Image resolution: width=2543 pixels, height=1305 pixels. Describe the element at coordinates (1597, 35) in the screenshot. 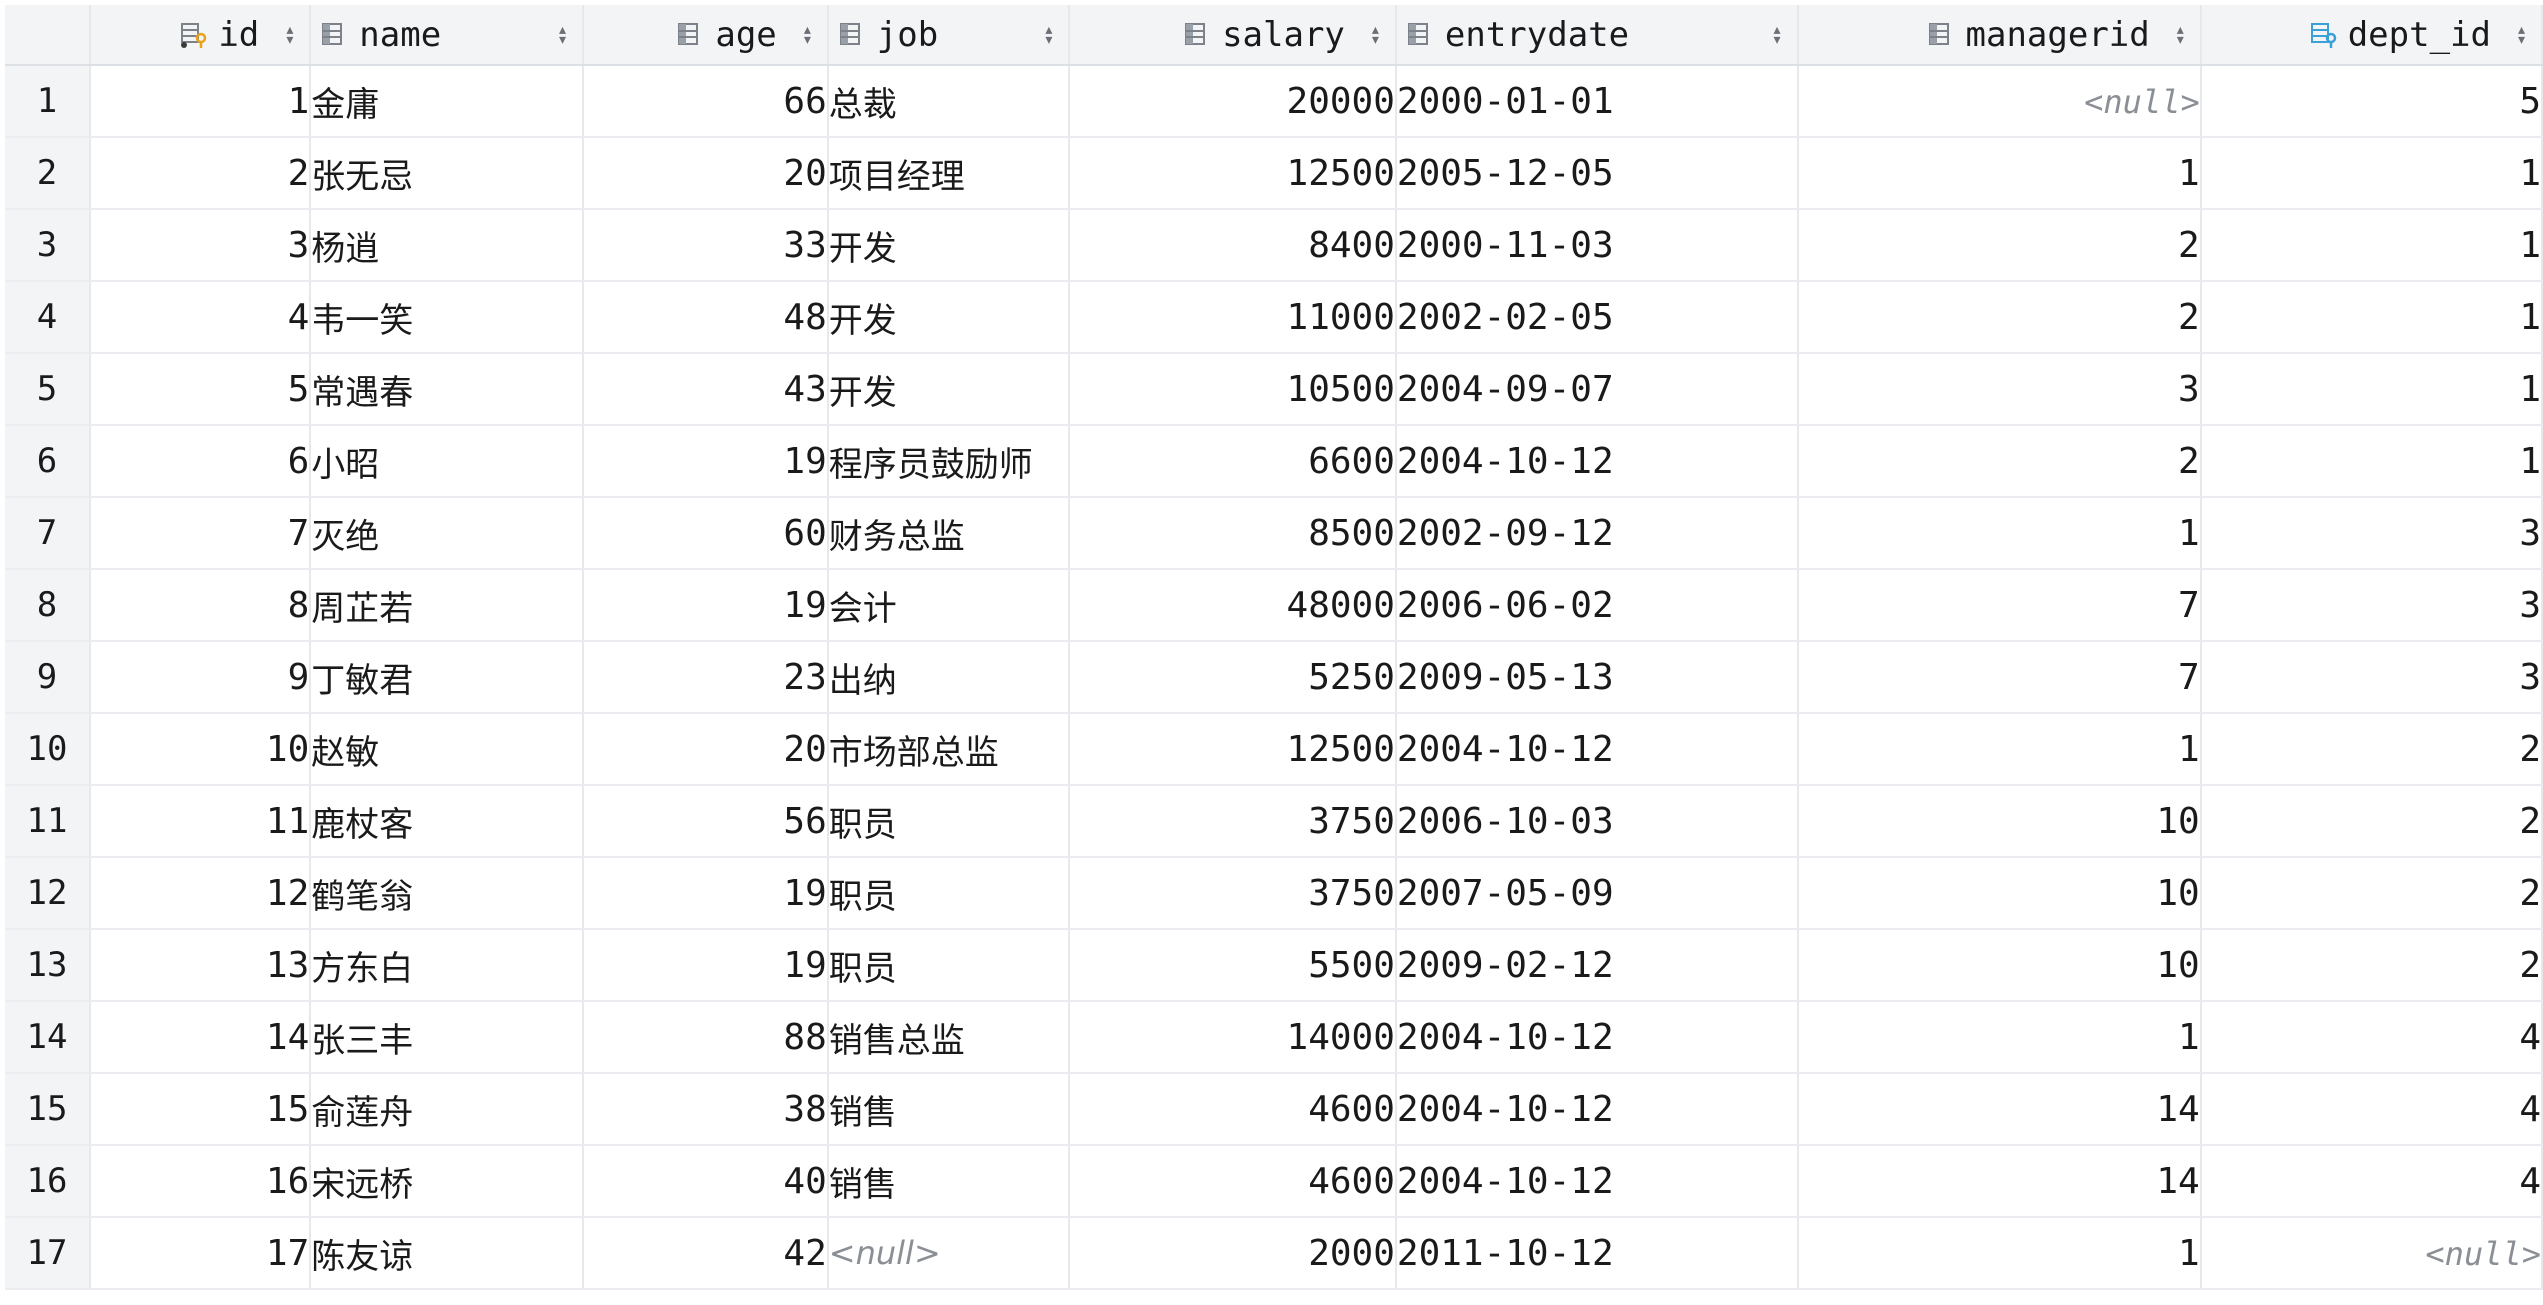

I see `column-header-entrydate: entrydate ▴ ▾` at that location.